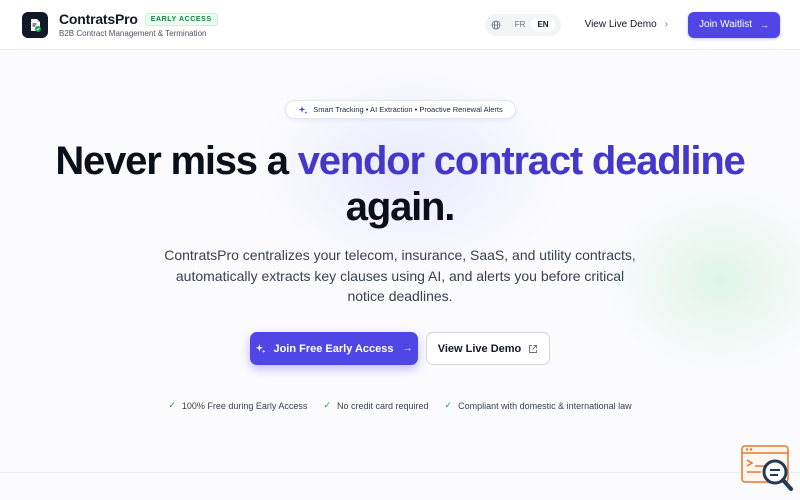 Image resolution: width=800 pixels, height=500 pixels. I want to click on external-link-icon, so click(533, 349).